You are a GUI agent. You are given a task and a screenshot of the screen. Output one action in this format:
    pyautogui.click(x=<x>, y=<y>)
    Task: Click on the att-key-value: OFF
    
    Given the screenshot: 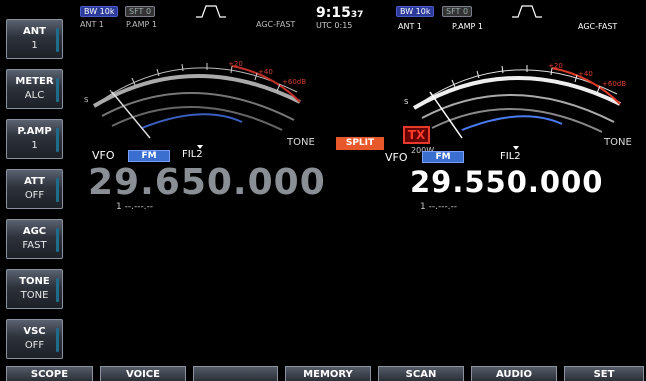 What is the action you would take?
    pyautogui.click(x=34, y=195)
    